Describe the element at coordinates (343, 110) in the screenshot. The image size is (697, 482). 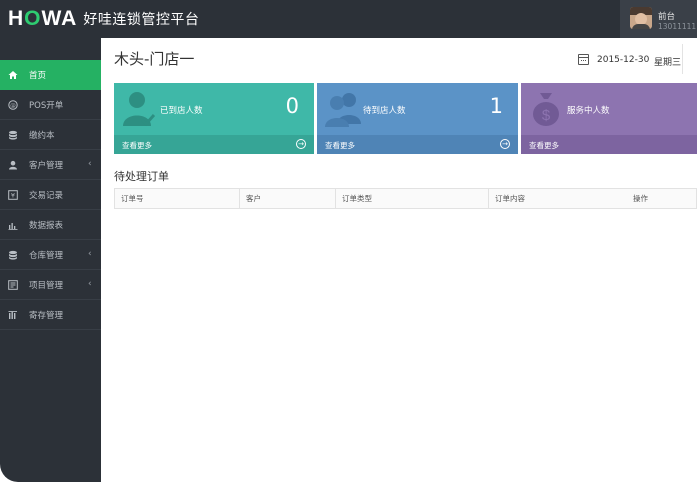
I see `users-icon` at that location.